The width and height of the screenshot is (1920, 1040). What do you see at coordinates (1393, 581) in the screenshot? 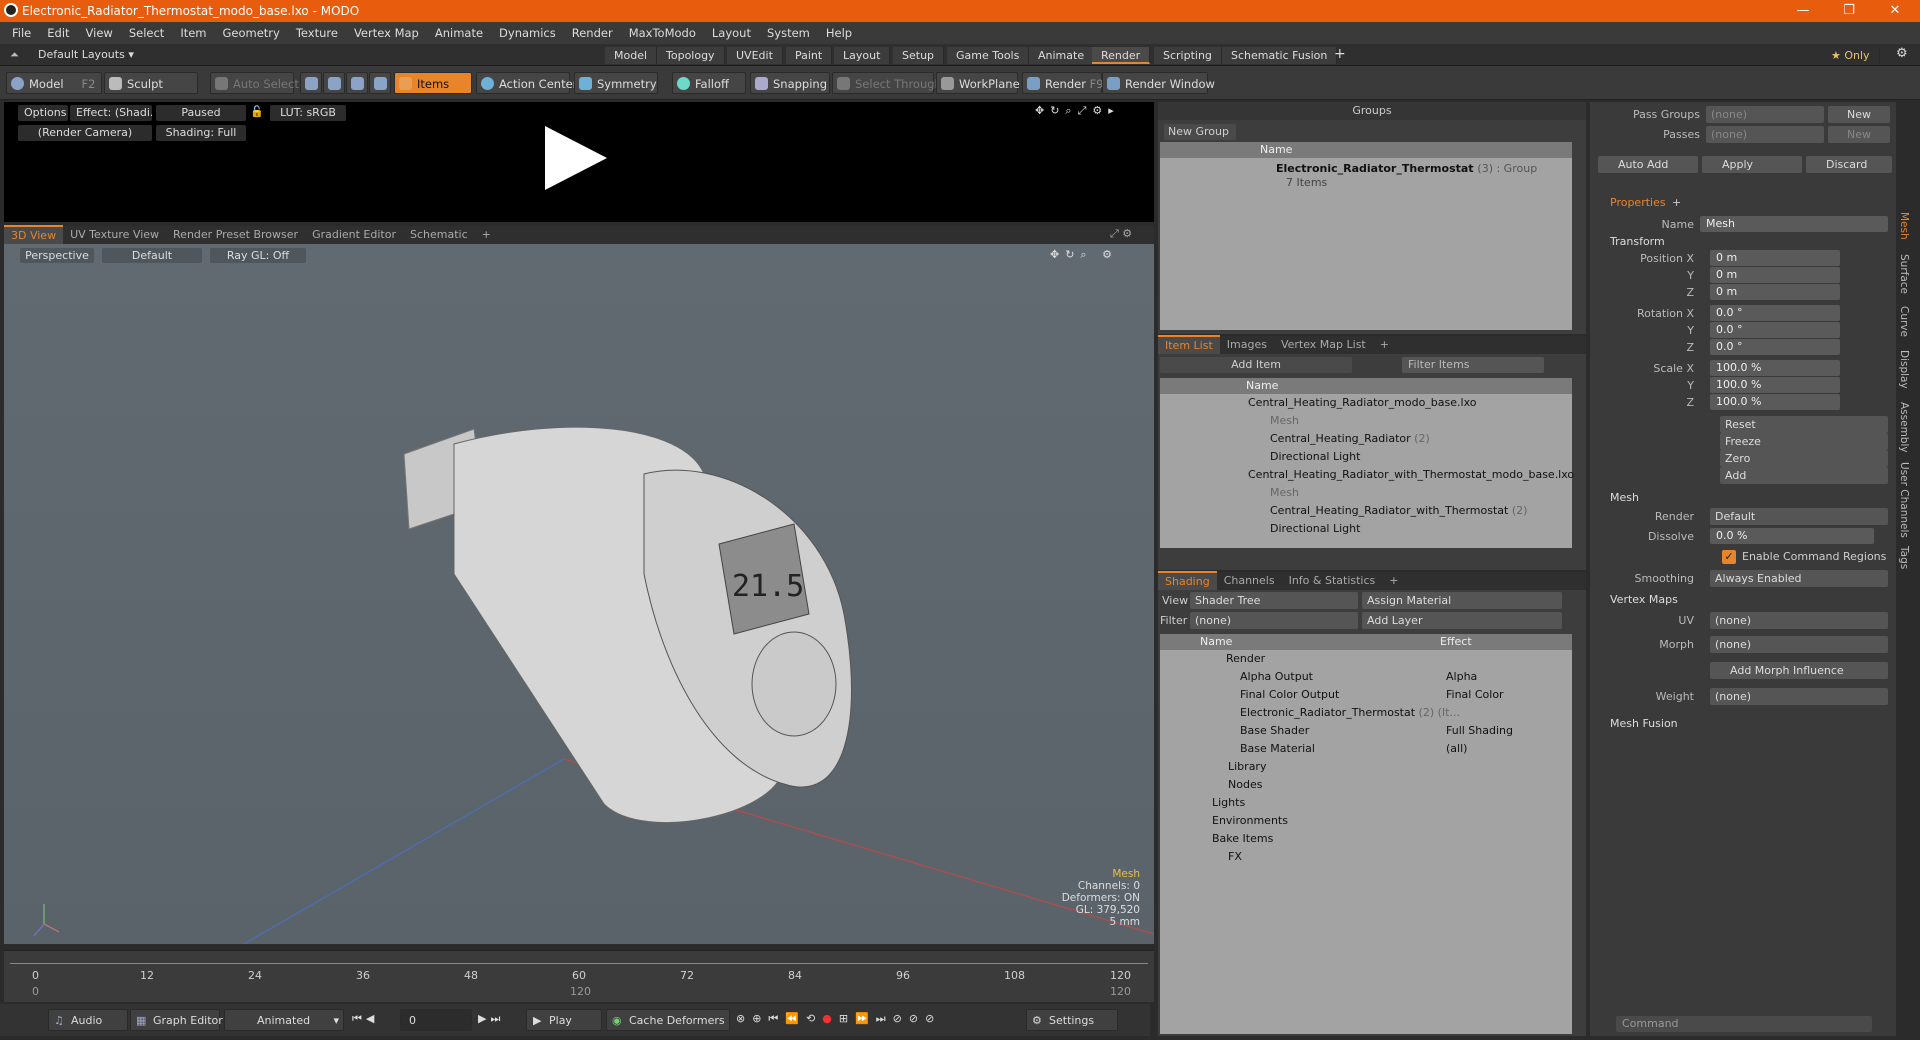
I see `add-shading-tab-button: +` at bounding box center [1393, 581].